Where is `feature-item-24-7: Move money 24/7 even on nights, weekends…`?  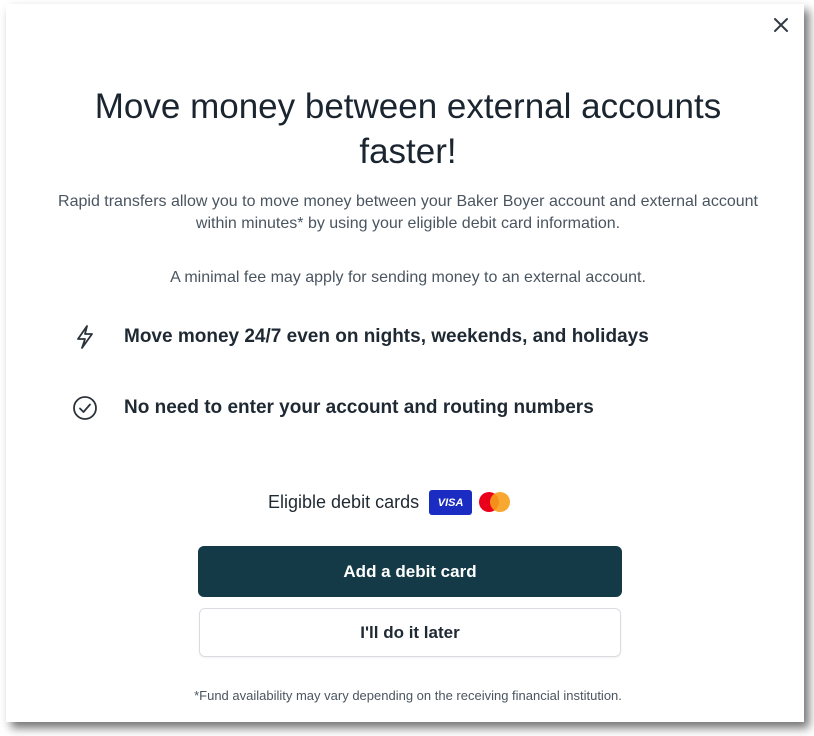
feature-item-24-7: Move money 24/7 even on nights, weekends… is located at coordinates (359, 337).